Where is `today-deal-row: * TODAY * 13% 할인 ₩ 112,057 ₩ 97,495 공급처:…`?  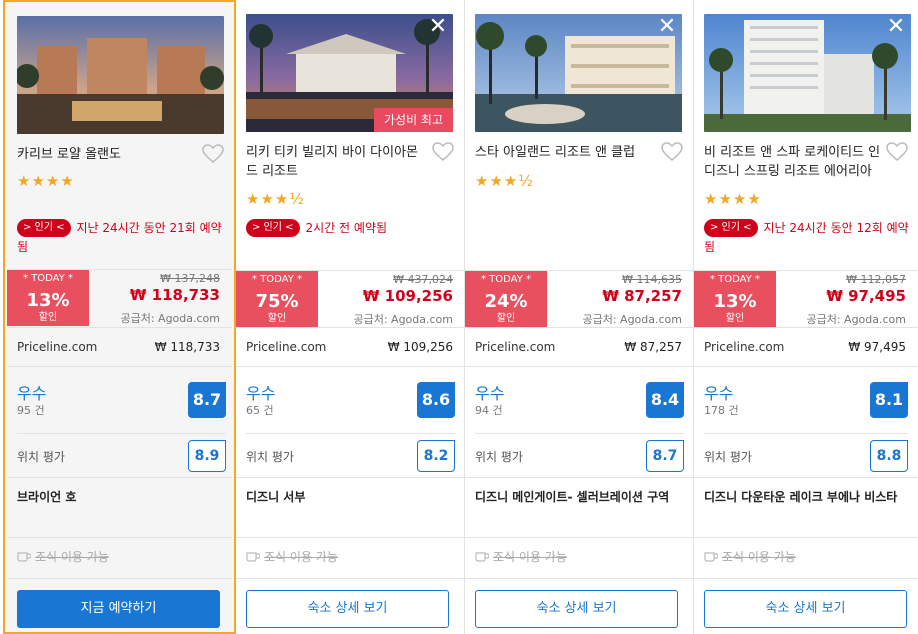
today-deal-row: * TODAY * 13% 할인 ₩ 112,057 ₩ 97,495 공급처:… is located at coordinates (806, 298).